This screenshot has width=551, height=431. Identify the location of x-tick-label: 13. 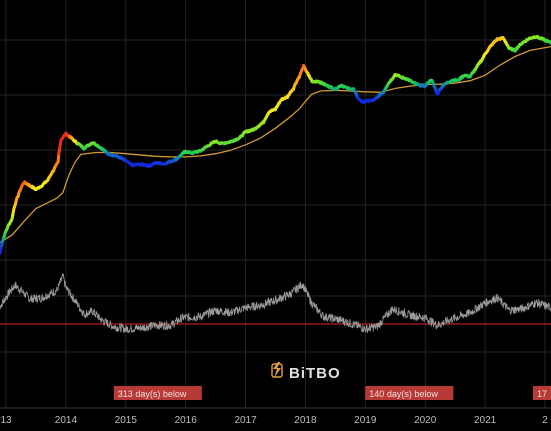
(6, 420).